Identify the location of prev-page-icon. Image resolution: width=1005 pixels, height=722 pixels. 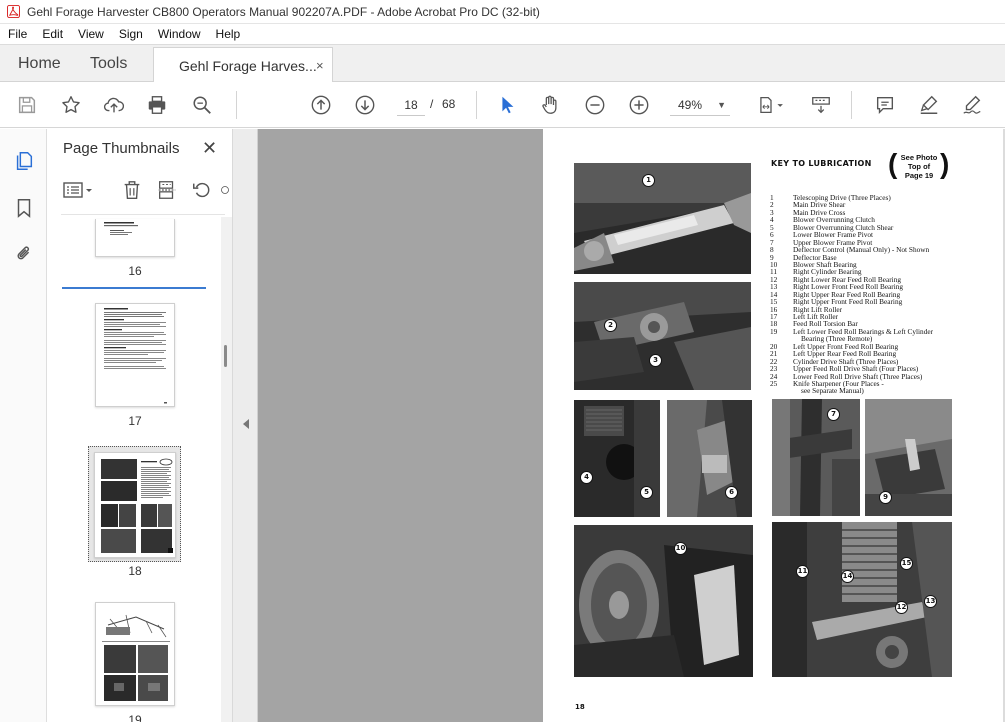
(321, 105).